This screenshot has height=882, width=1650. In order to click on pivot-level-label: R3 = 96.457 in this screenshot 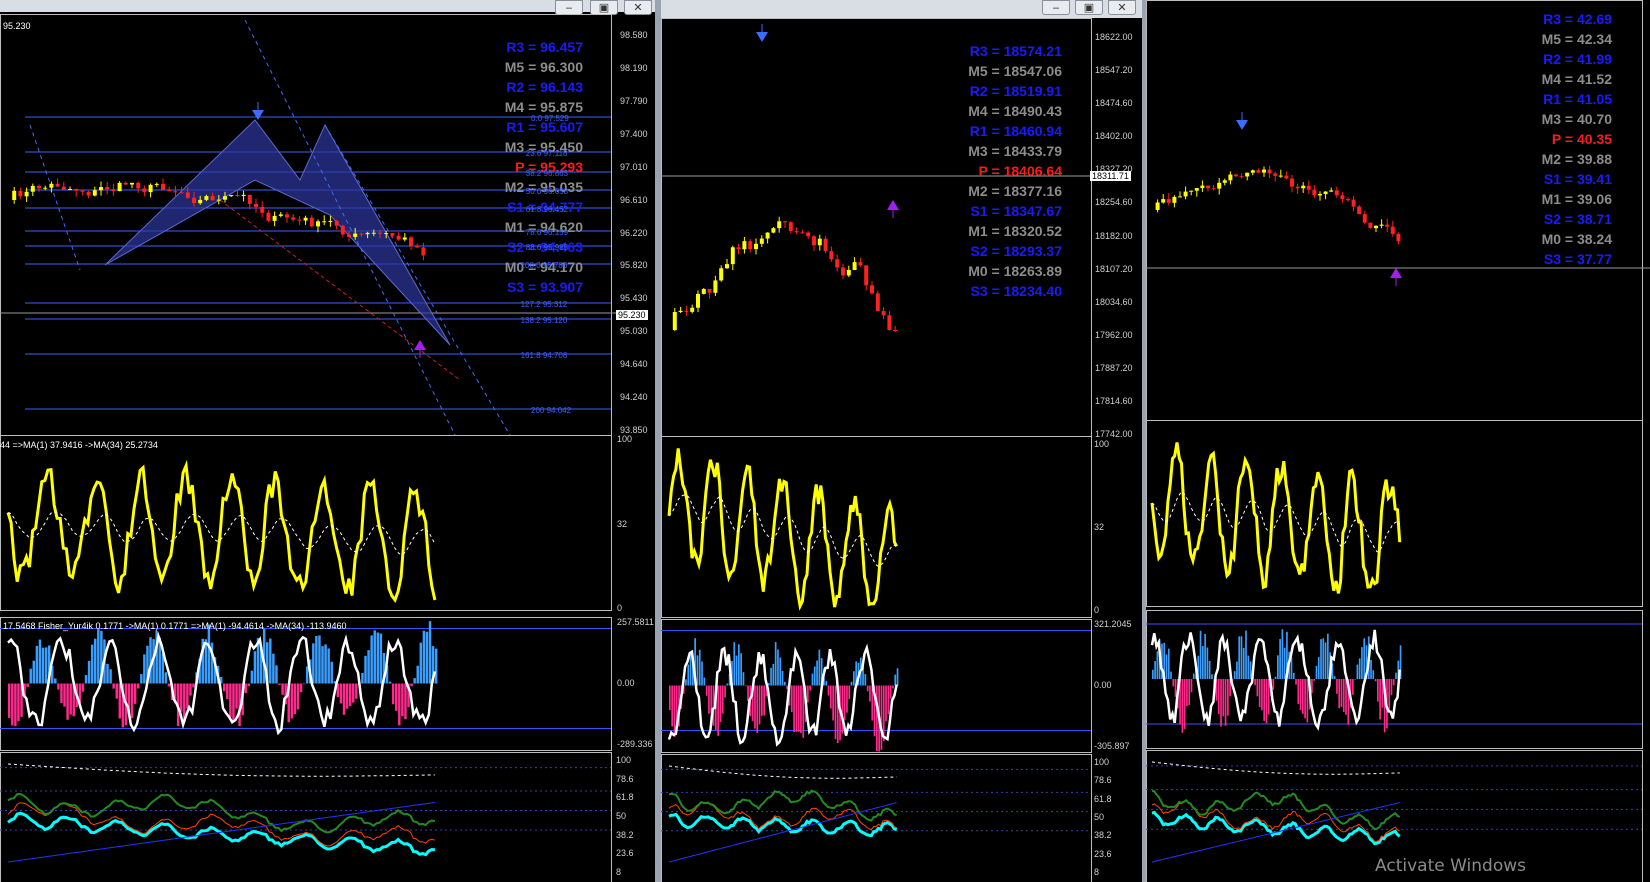, I will do `click(544, 47)`.